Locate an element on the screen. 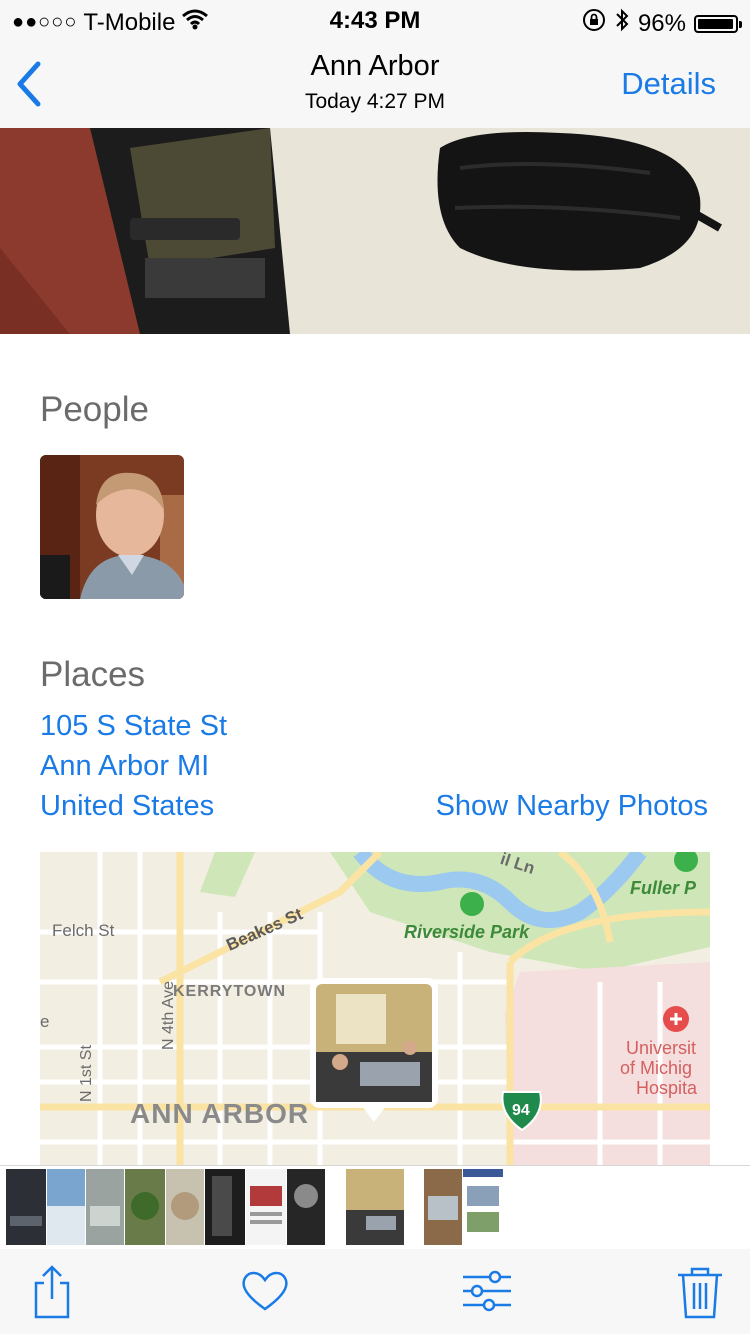  thumbnail-selected is located at coordinates (375, 1207).